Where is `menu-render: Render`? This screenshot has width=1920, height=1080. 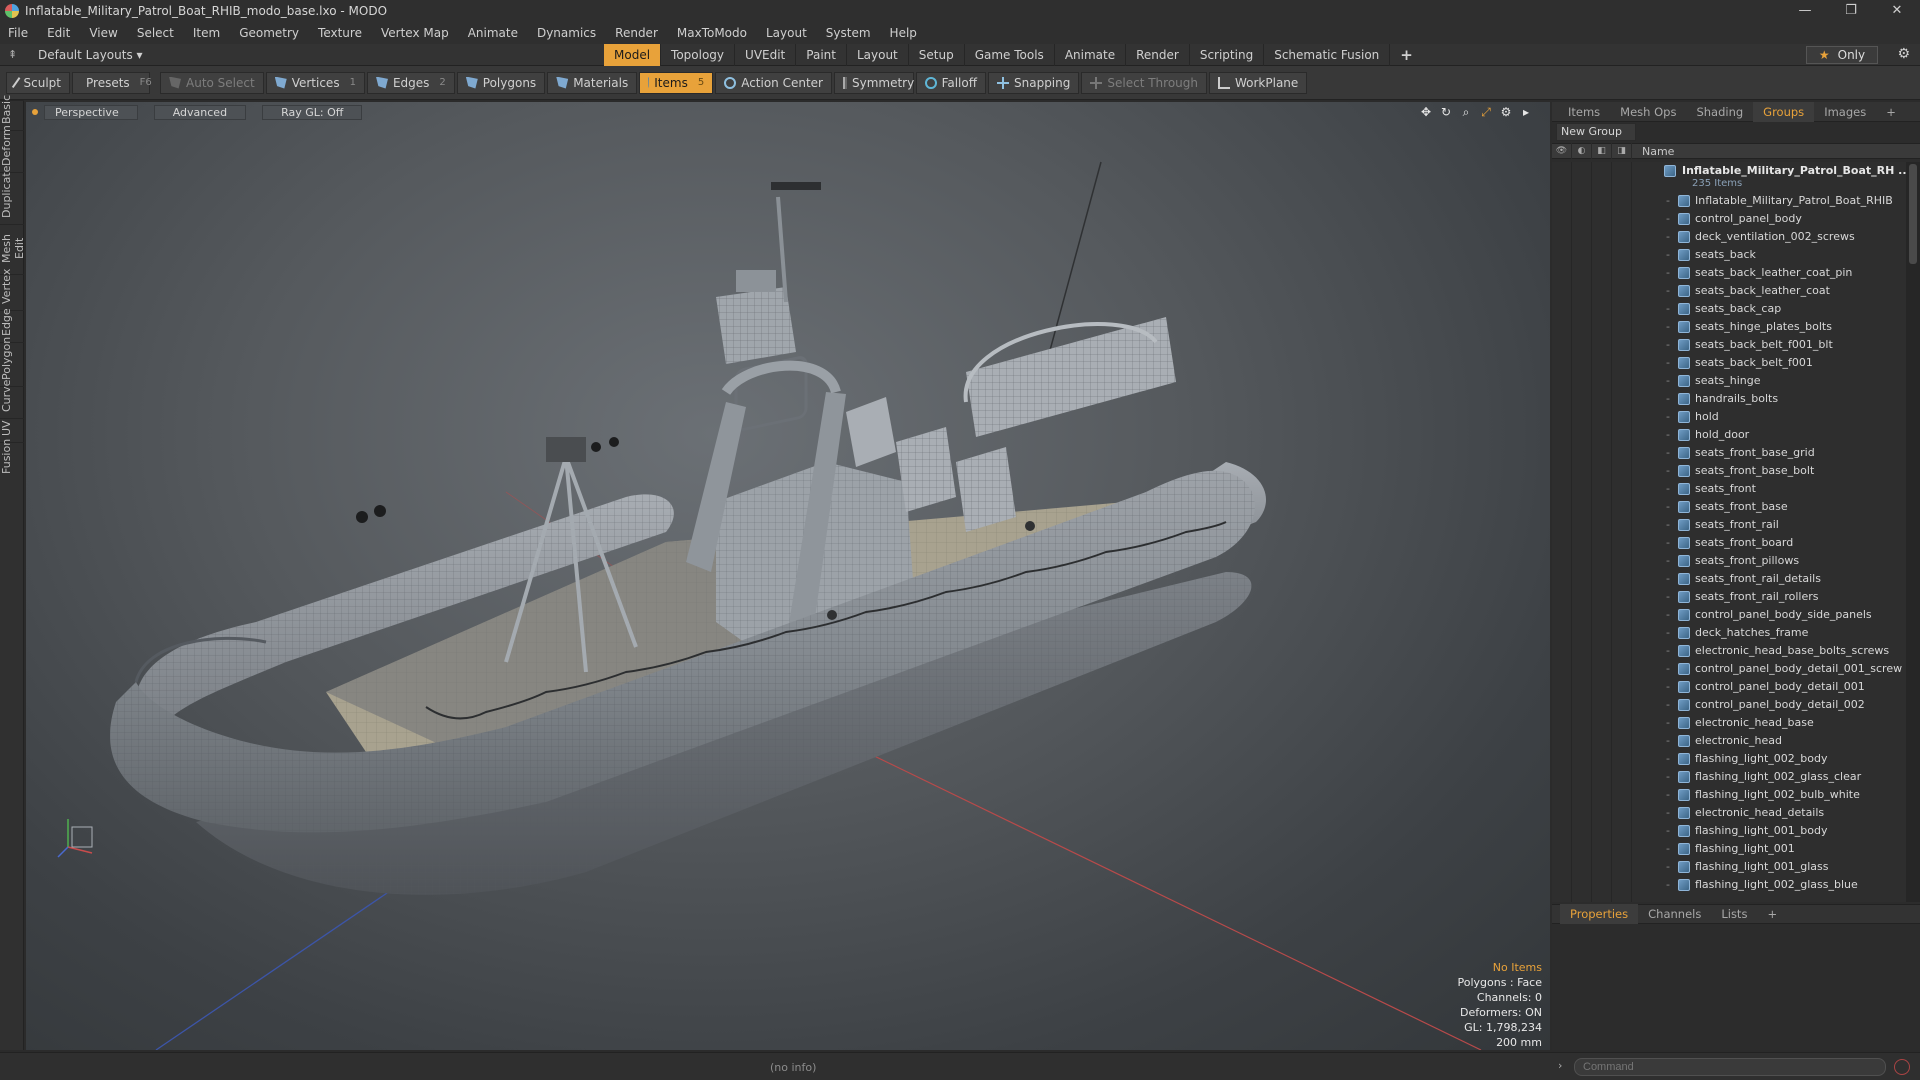 menu-render: Render is located at coordinates (636, 33).